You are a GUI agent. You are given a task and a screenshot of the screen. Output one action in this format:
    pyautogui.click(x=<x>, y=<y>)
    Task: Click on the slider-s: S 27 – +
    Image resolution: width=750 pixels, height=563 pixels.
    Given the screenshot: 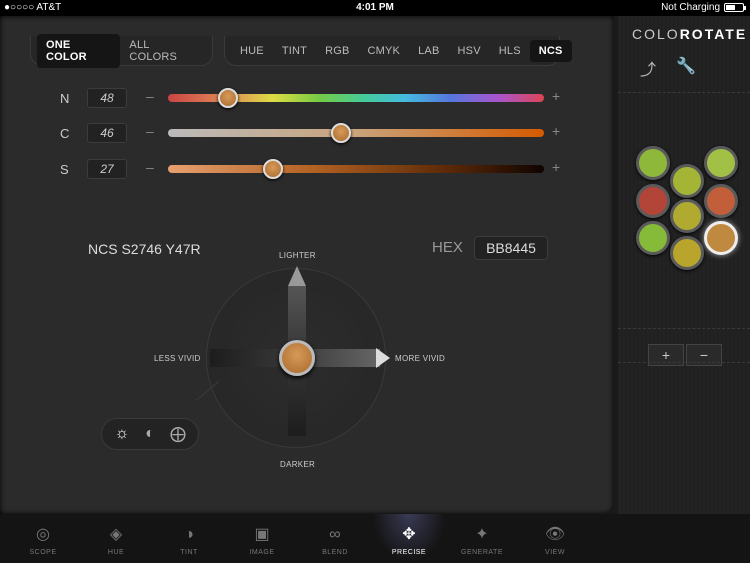 What is the action you would take?
    pyautogui.click(x=315, y=169)
    